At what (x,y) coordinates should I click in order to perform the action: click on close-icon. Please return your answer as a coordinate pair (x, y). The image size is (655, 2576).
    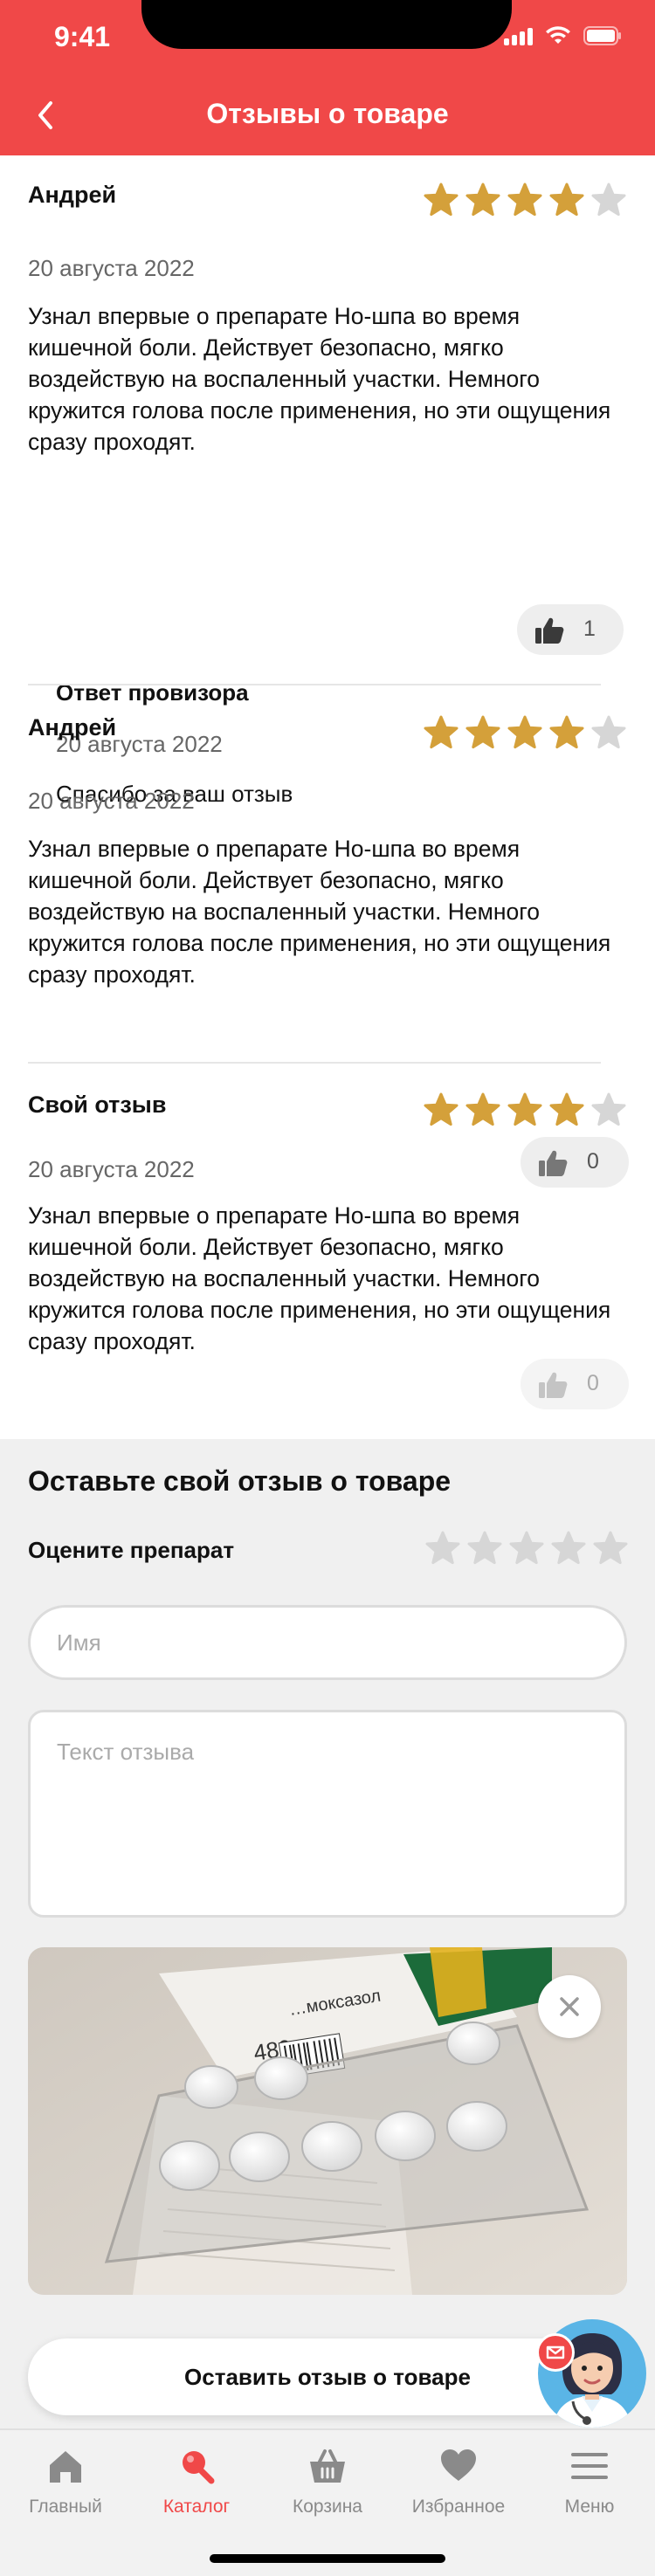
    Looking at the image, I should click on (569, 2006).